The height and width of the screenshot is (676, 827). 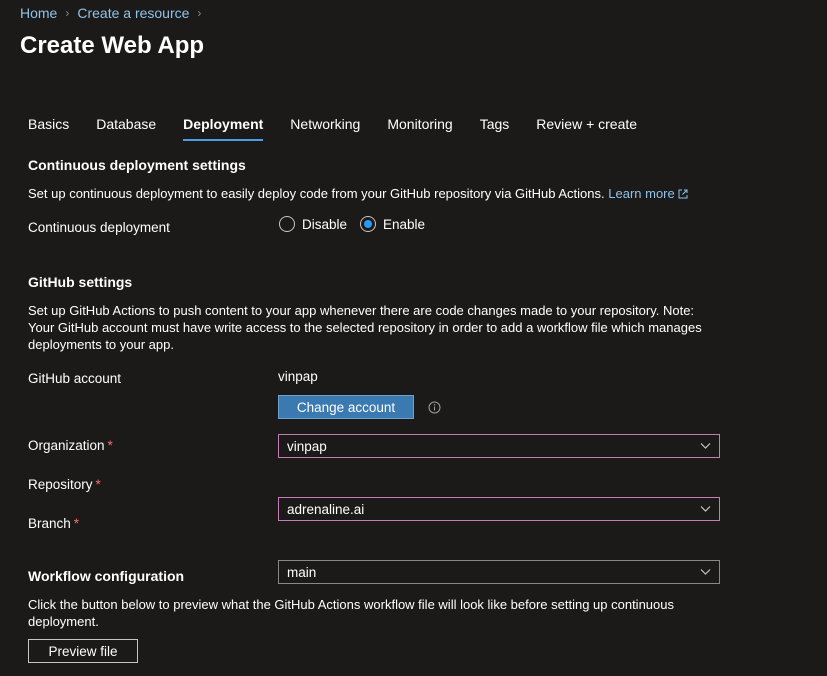 What do you see at coordinates (419, 128) in the screenshot?
I see `tab-monitoring: Monitoring` at bounding box center [419, 128].